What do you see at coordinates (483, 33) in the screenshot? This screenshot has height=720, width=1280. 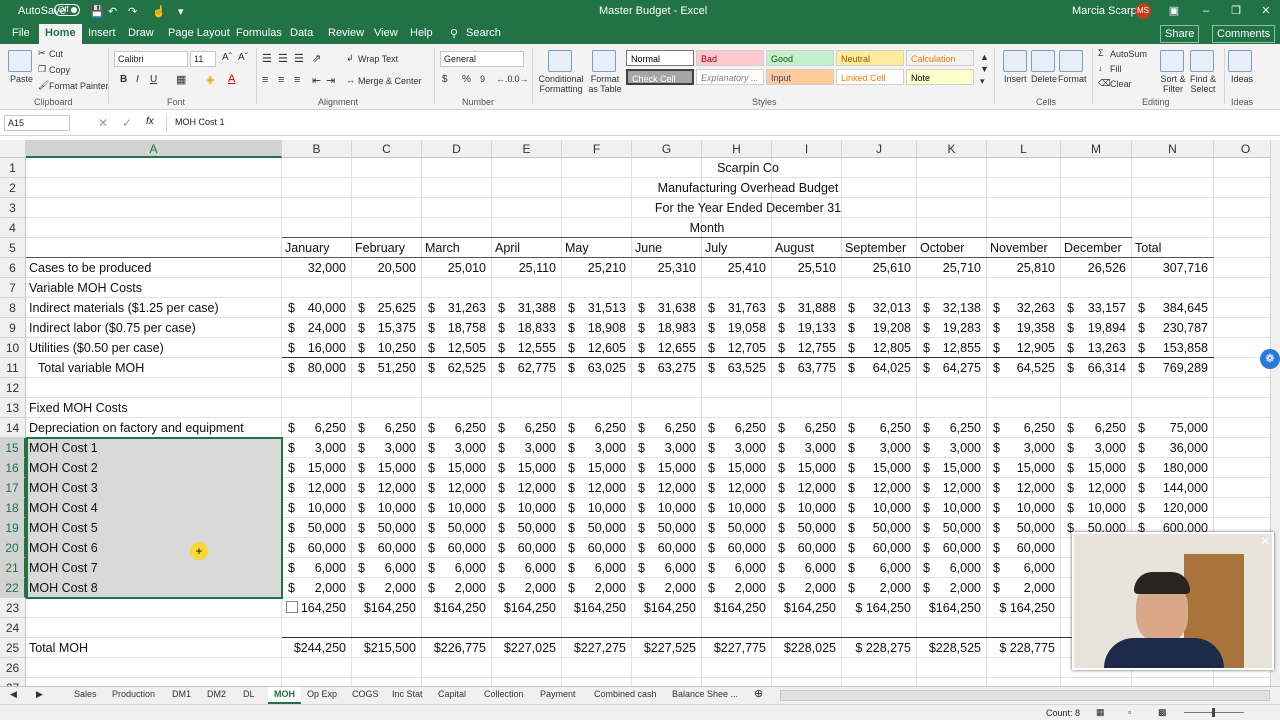 I see `search-box: Search` at bounding box center [483, 33].